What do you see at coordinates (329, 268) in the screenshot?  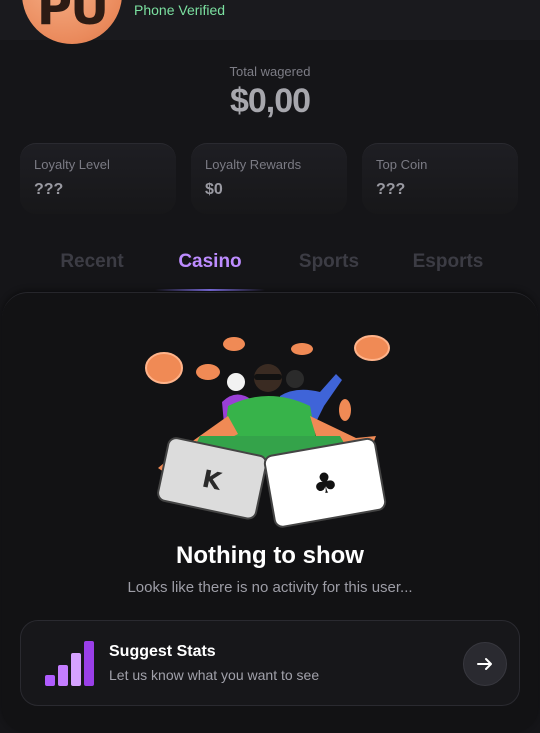 I see `tab-sports: Sports` at bounding box center [329, 268].